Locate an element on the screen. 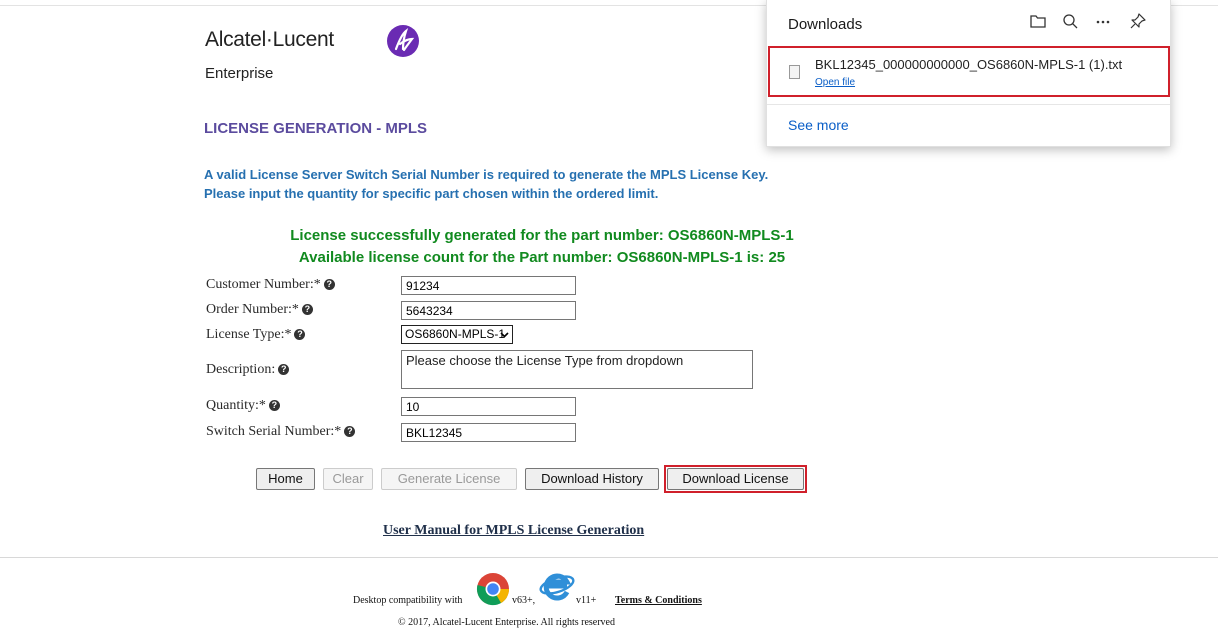 This screenshot has height=632, width=1218. more-icon is located at coordinates (1103, 21).